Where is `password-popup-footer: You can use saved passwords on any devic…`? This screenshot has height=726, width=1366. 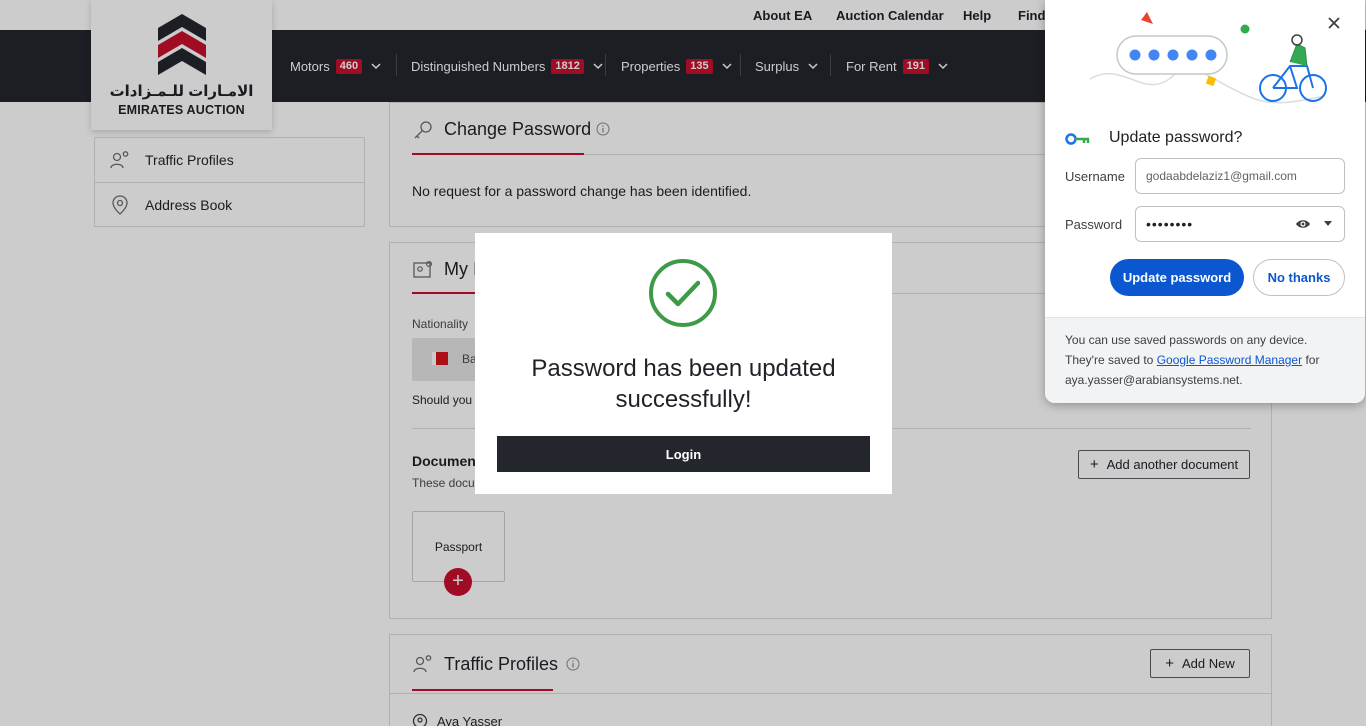
password-popup-footer: You can use saved passwords on any devic… is located at coordinates (1205, 360).